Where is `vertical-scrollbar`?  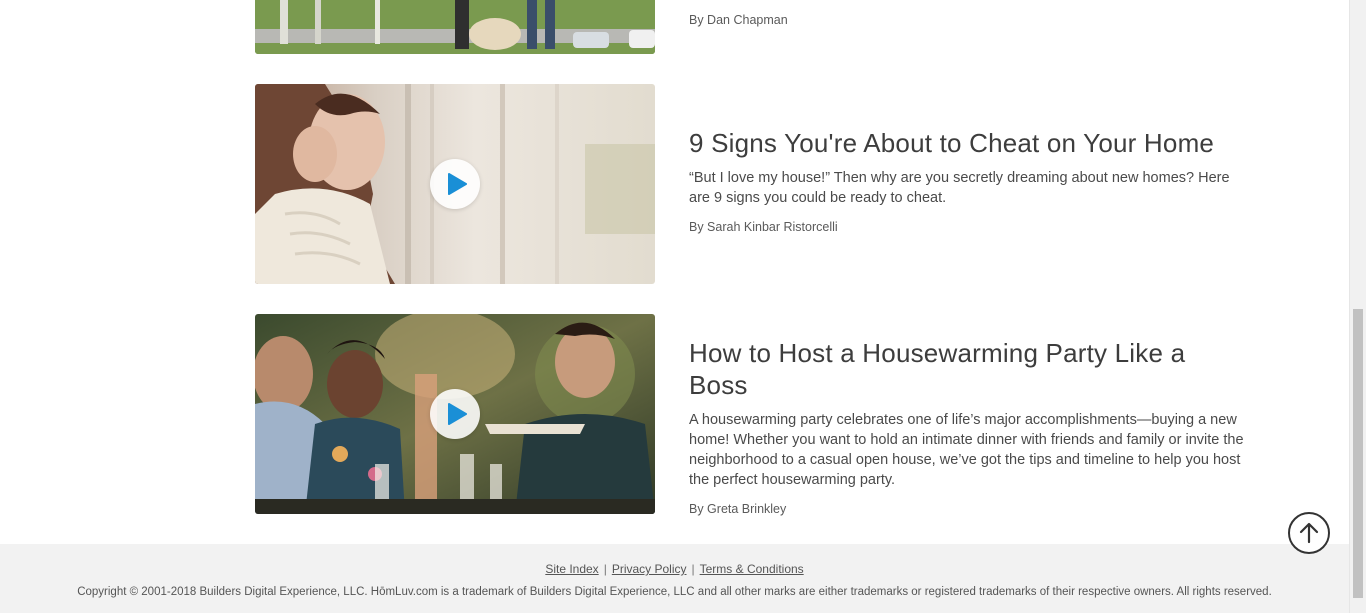
vertical-scrollbar is located at coordinates (1357, 306).